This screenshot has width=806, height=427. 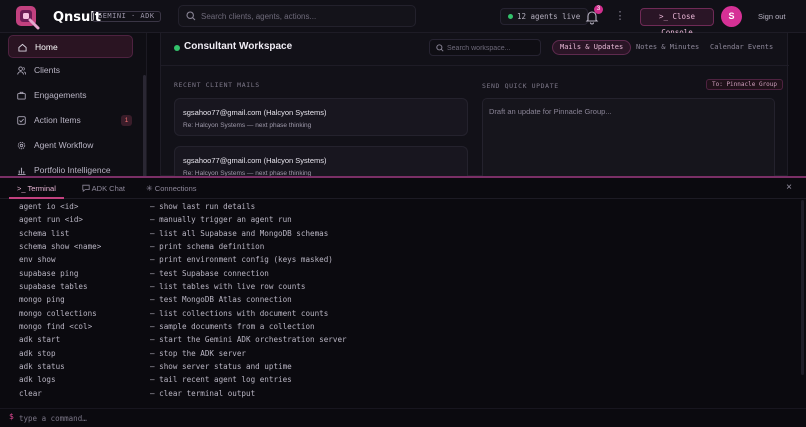 What do you see at coordinates (21, 145) in the screenshot?
I see `gear-icon` at bounding box center [21, 145].